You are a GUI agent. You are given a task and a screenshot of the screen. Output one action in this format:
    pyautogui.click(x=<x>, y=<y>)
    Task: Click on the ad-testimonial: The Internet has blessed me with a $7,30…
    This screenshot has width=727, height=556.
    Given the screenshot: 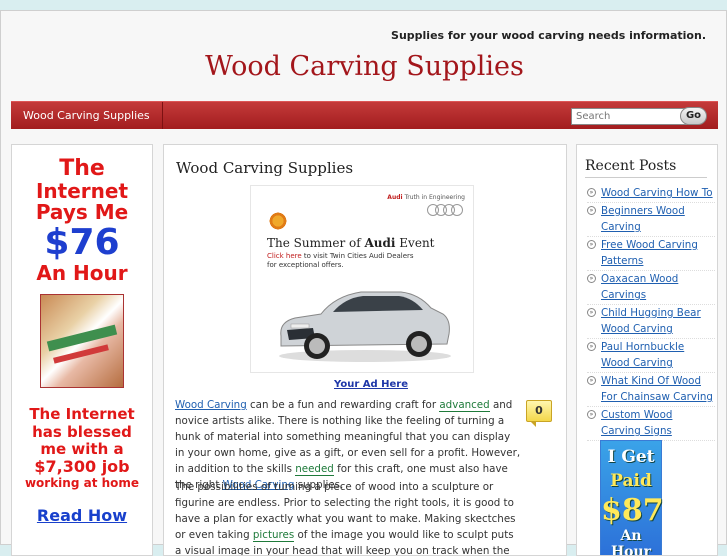 What is the action you would take?
    pyautogui.click(x=82, y=448)
    